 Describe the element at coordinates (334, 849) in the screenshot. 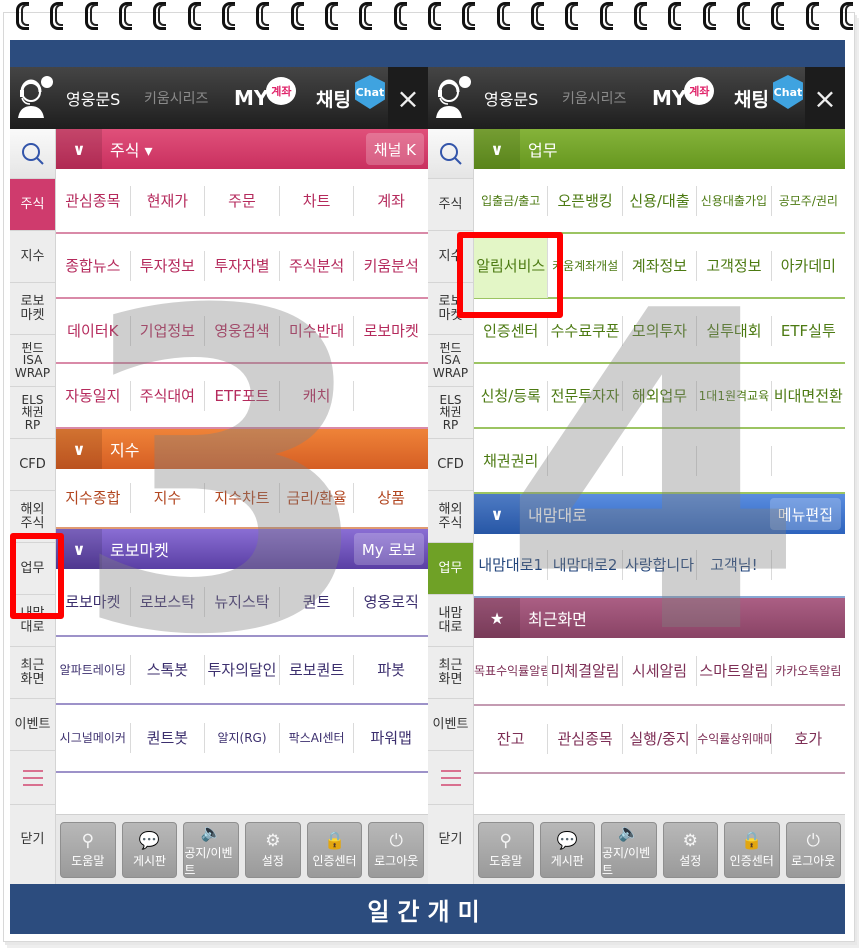

I see `toolbar-button: 🔒 인증센터` at that location.